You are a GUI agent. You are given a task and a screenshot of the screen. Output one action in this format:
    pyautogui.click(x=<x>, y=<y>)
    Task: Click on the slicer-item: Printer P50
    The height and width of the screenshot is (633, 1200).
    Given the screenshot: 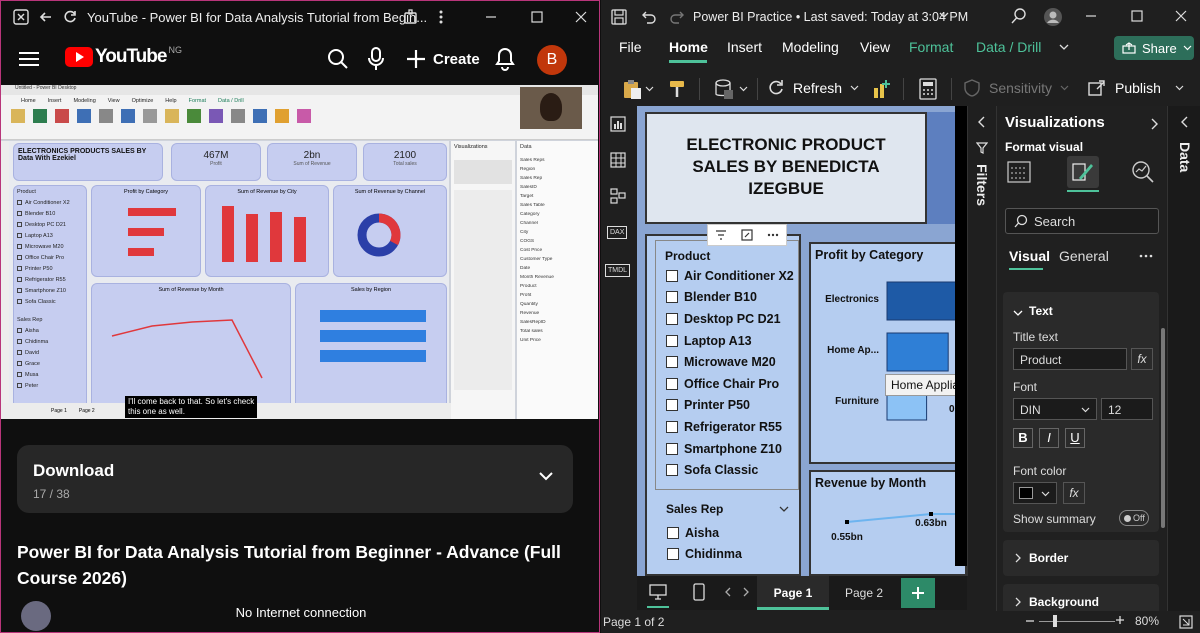 What is the action you would take?
    pyautogui.click(x=731, y=406)
    